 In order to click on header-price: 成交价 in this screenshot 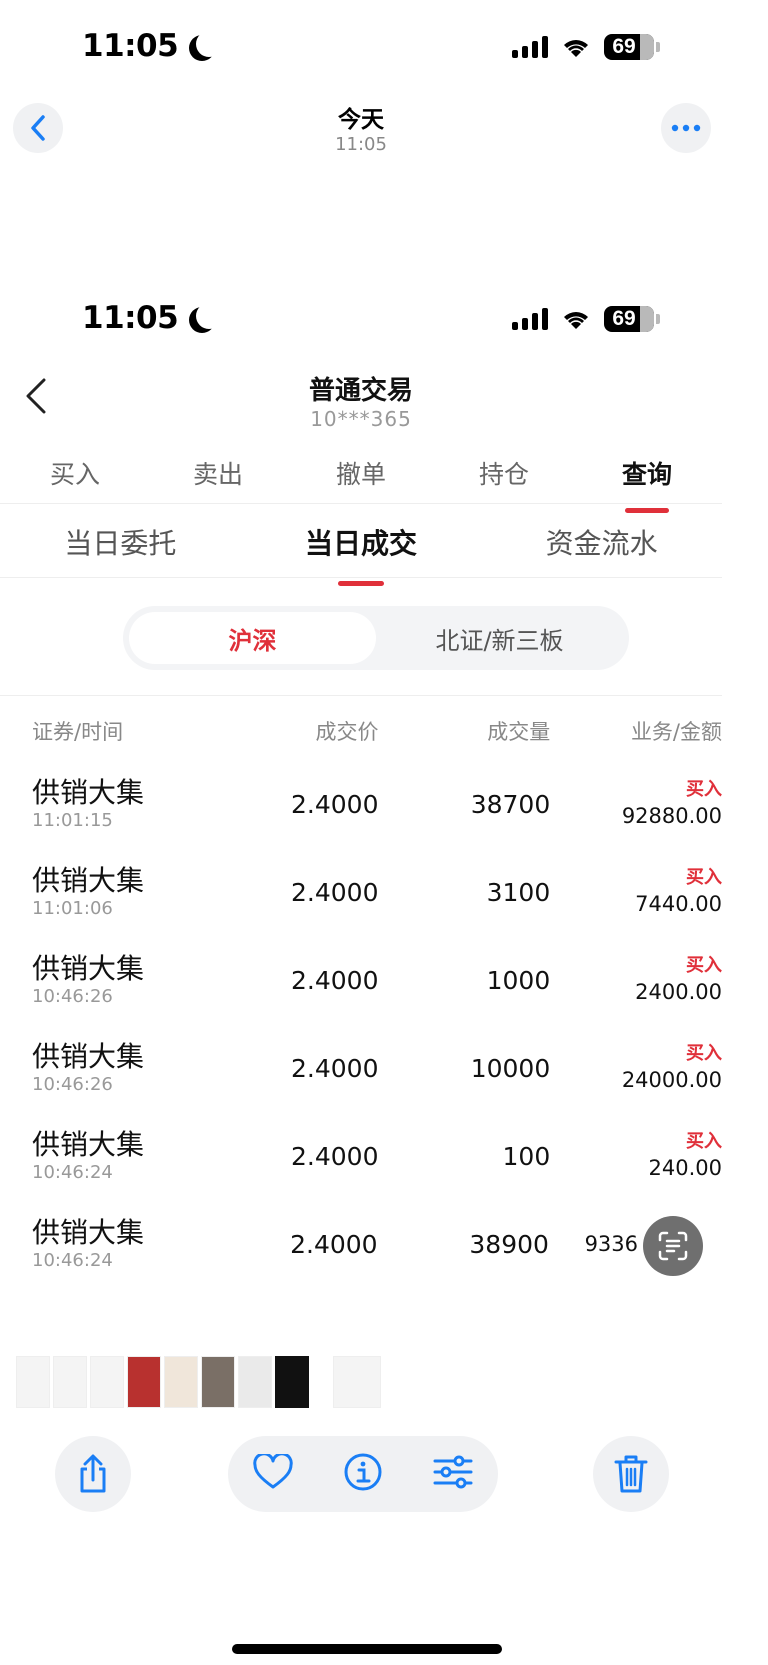, I will do `click(347, 732)`.